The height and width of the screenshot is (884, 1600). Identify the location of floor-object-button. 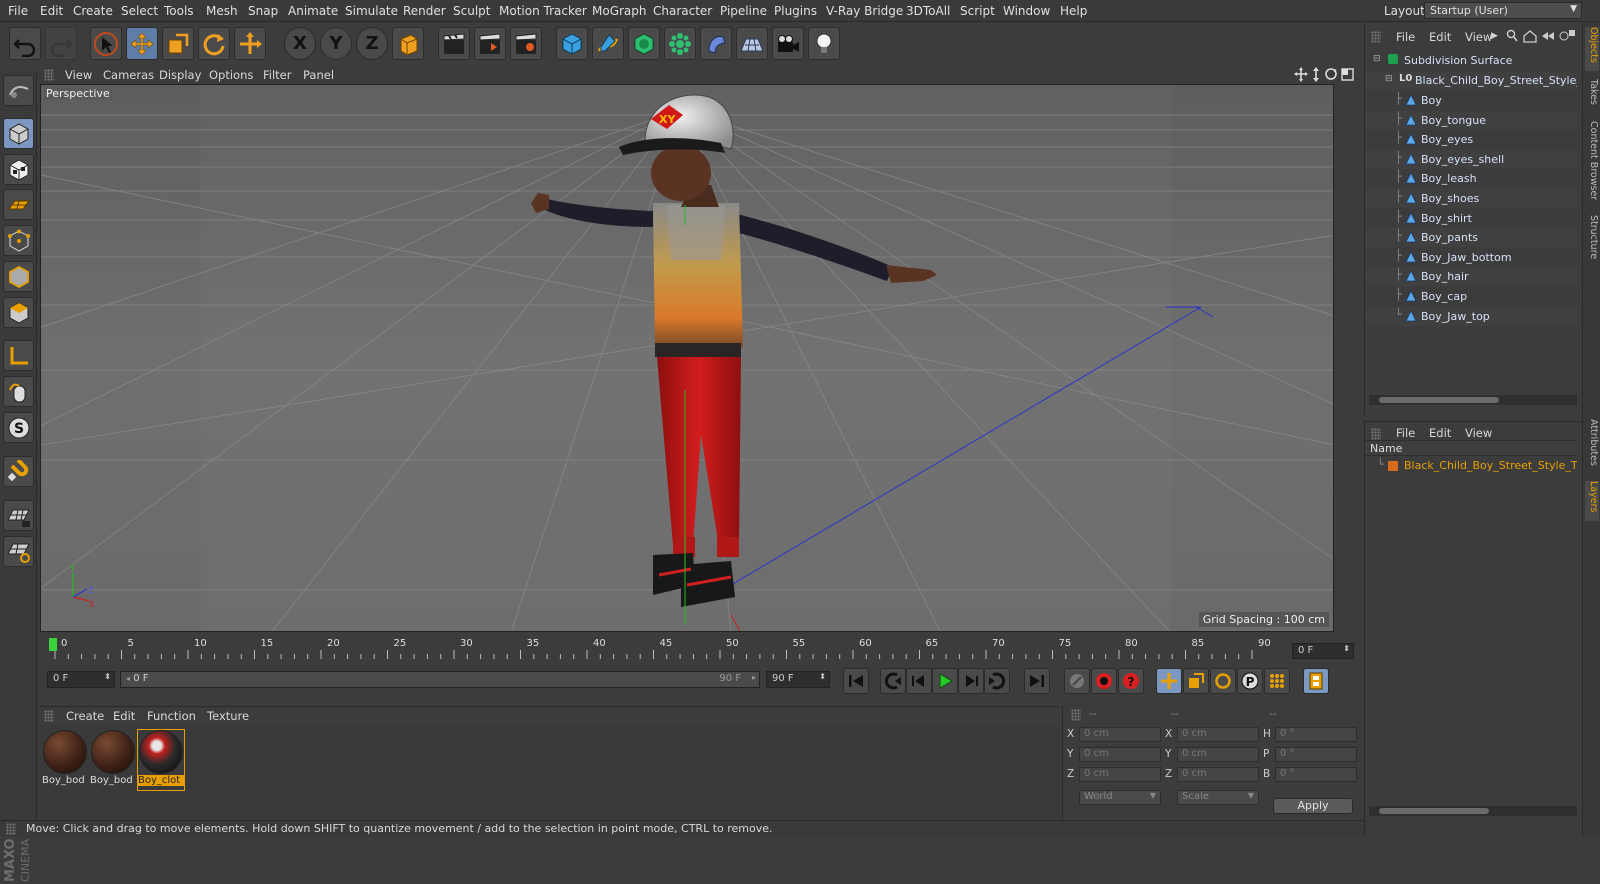
(752, 43).